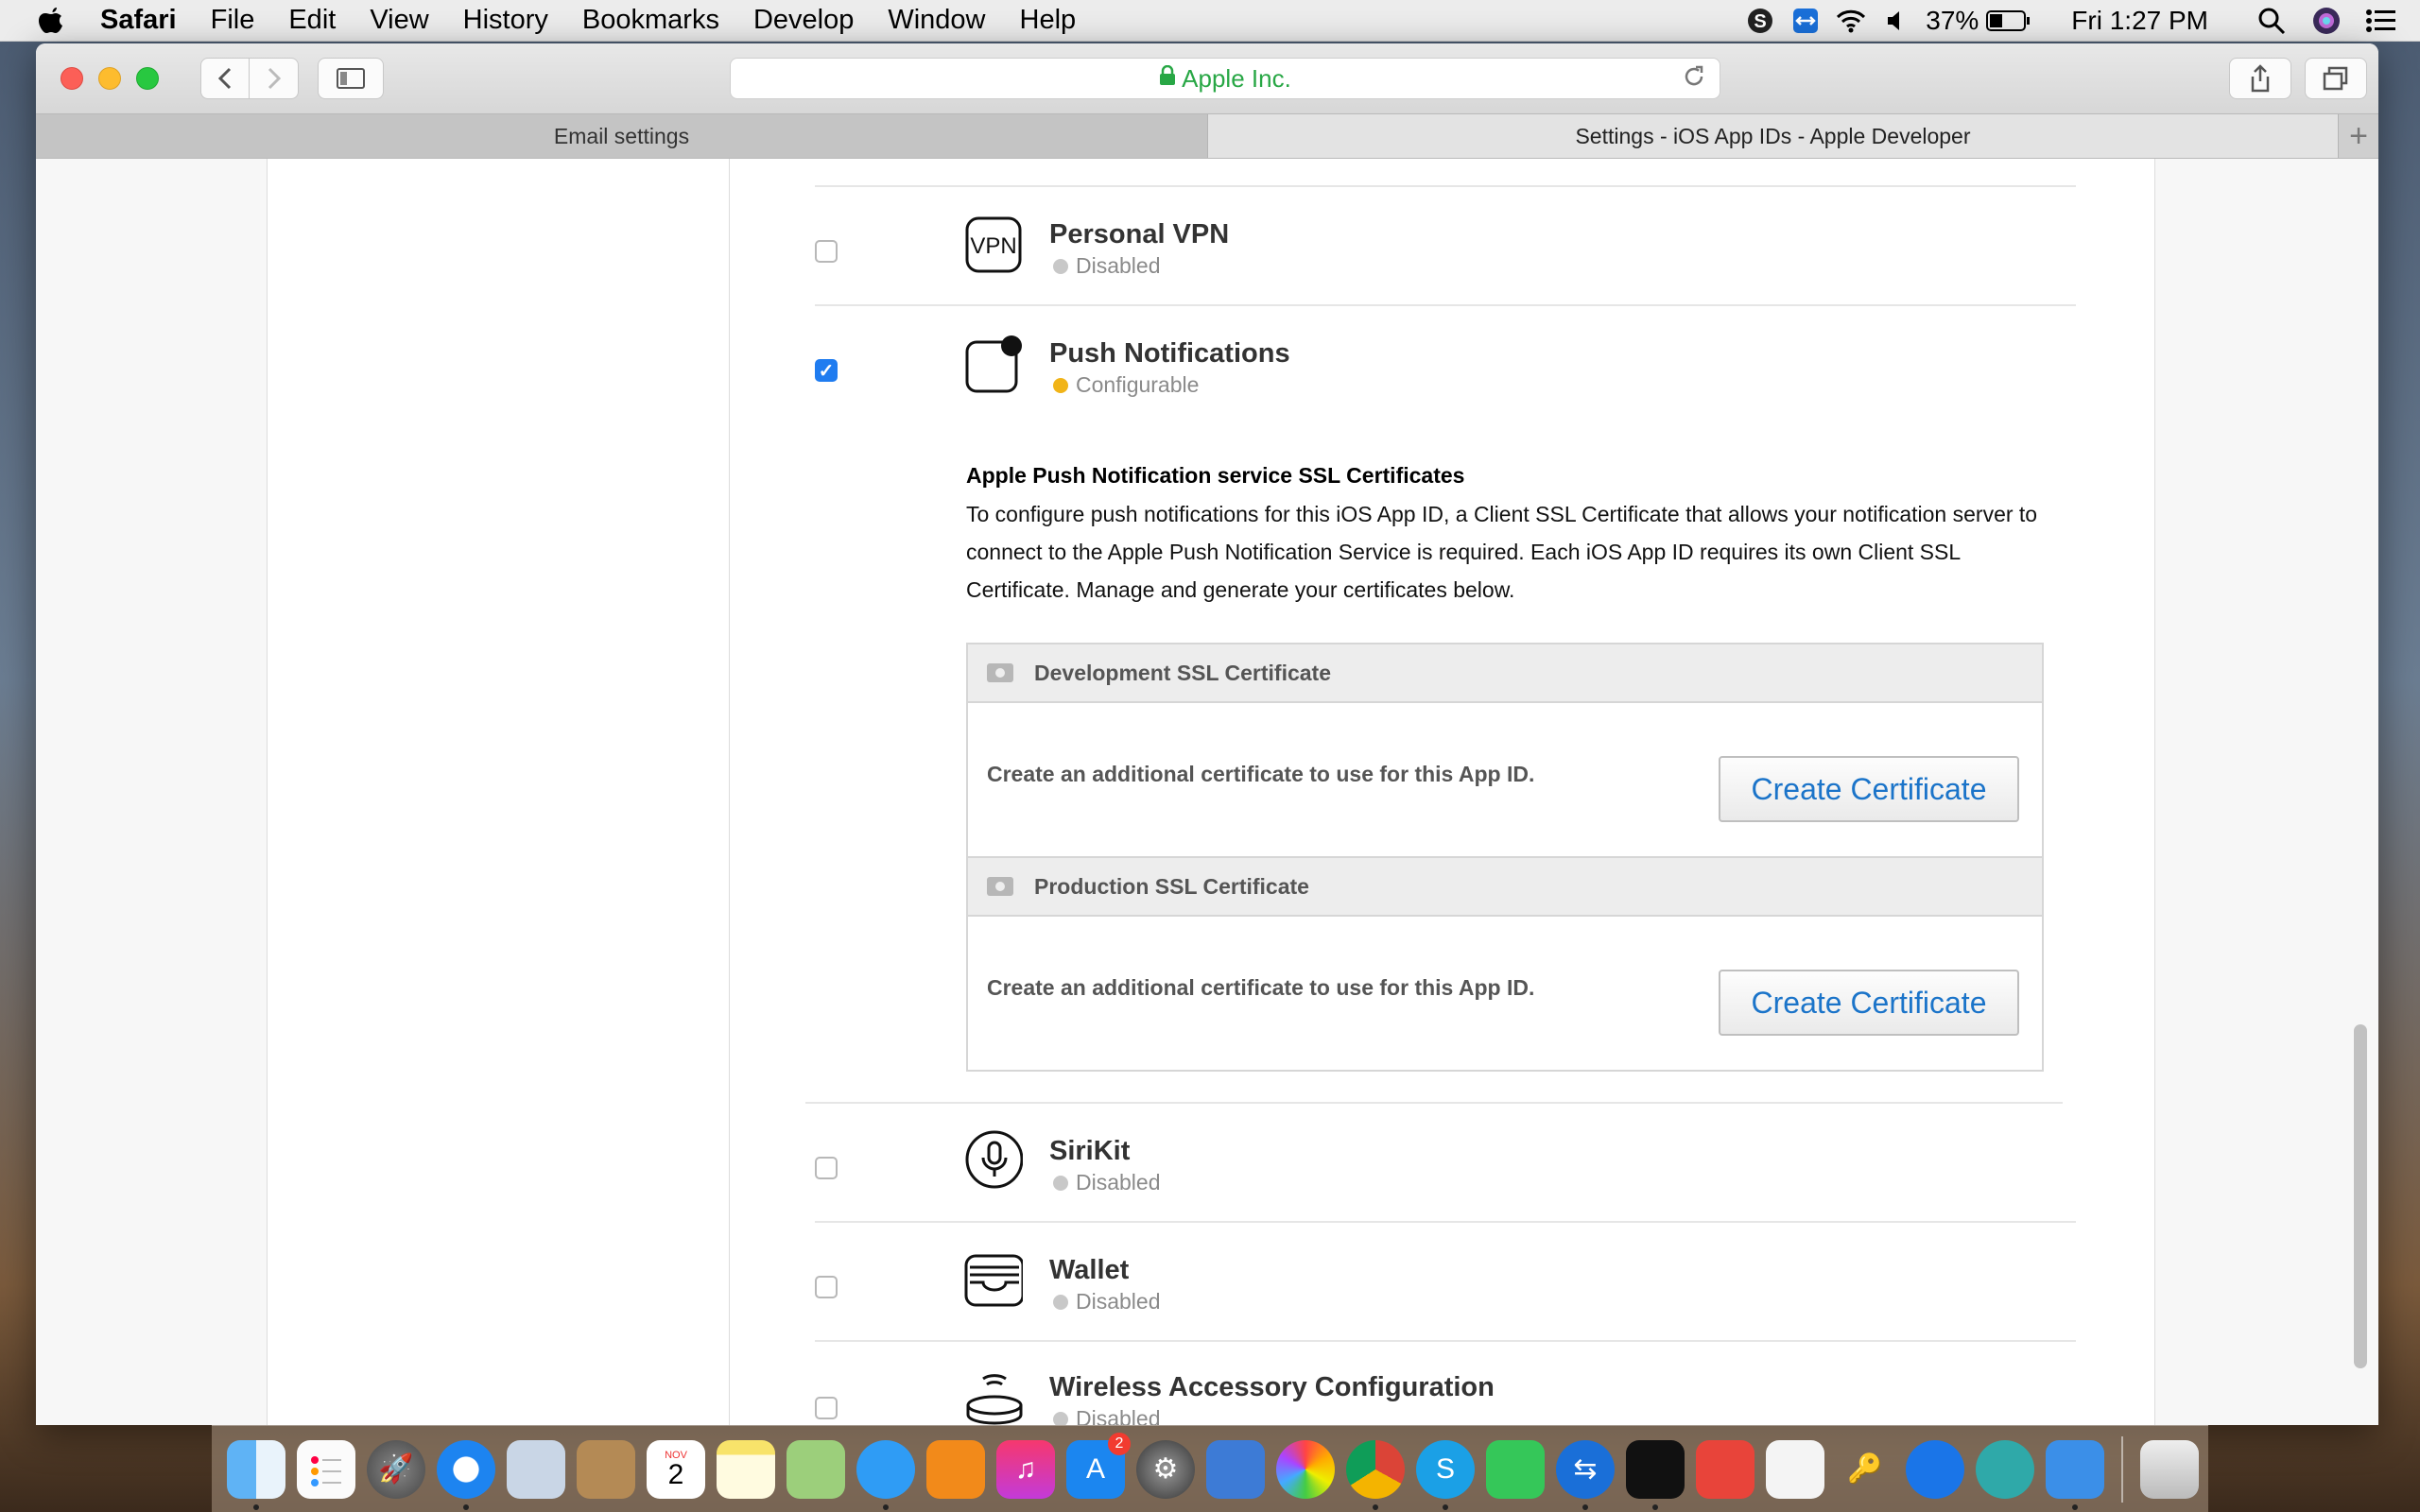  I want to click on tabs-overview-icon, so click(2335, 78).